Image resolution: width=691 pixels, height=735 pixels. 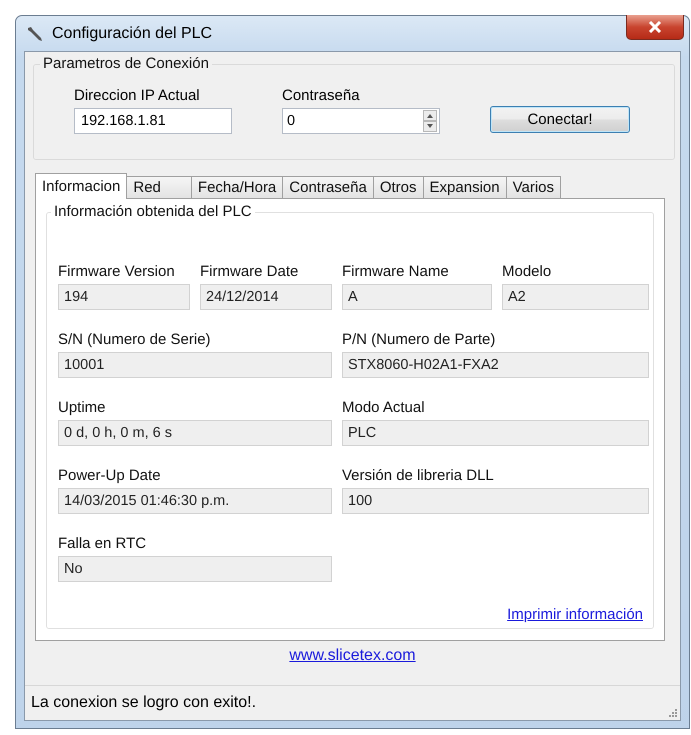 What do you see at coordinates (527, 271) in the screenshot?
I see `field-label: Modelo` at bounding box center [527, 271].